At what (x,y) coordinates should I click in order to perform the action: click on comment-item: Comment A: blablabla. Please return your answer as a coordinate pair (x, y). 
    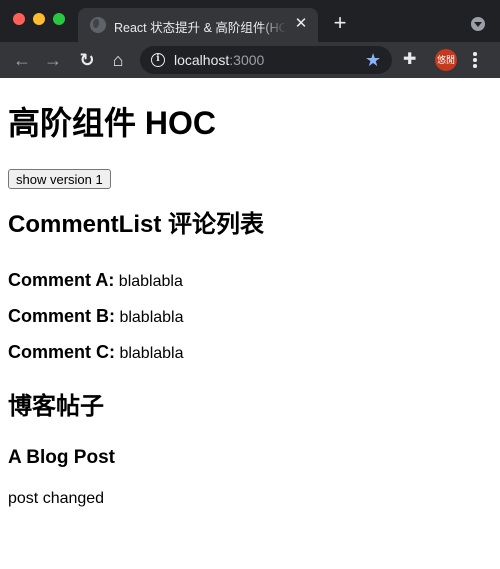
    Looking at the image, I should click on (95, 281).